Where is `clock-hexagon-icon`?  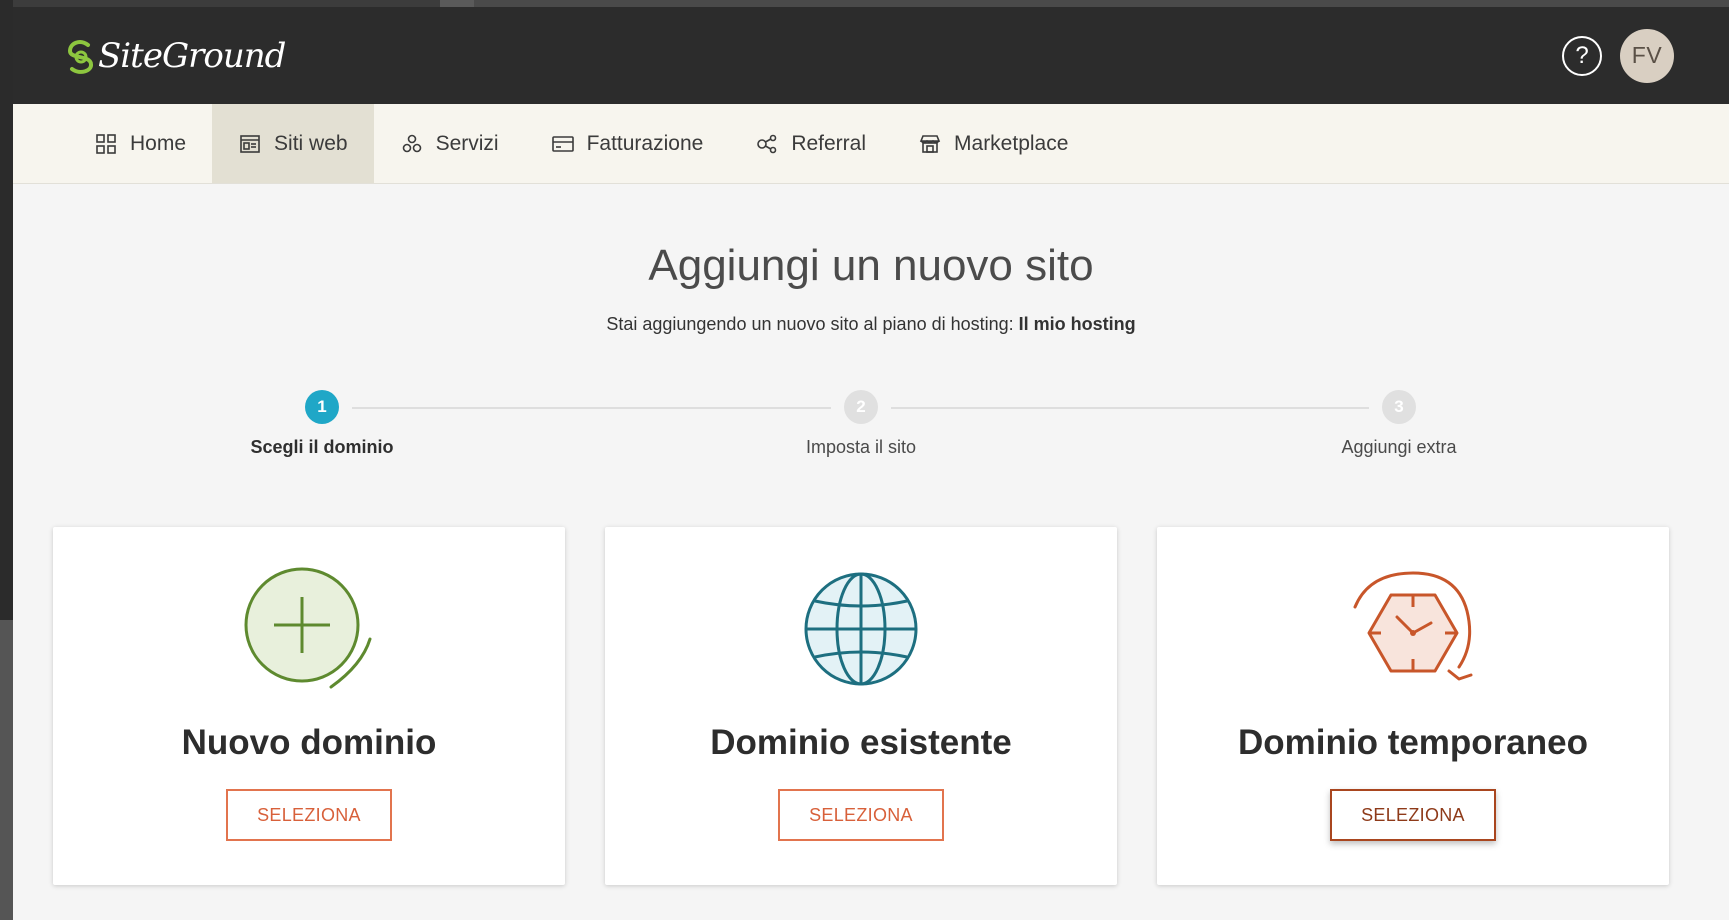 clock-hexagon-icon is located at coordinates (1413, 626).